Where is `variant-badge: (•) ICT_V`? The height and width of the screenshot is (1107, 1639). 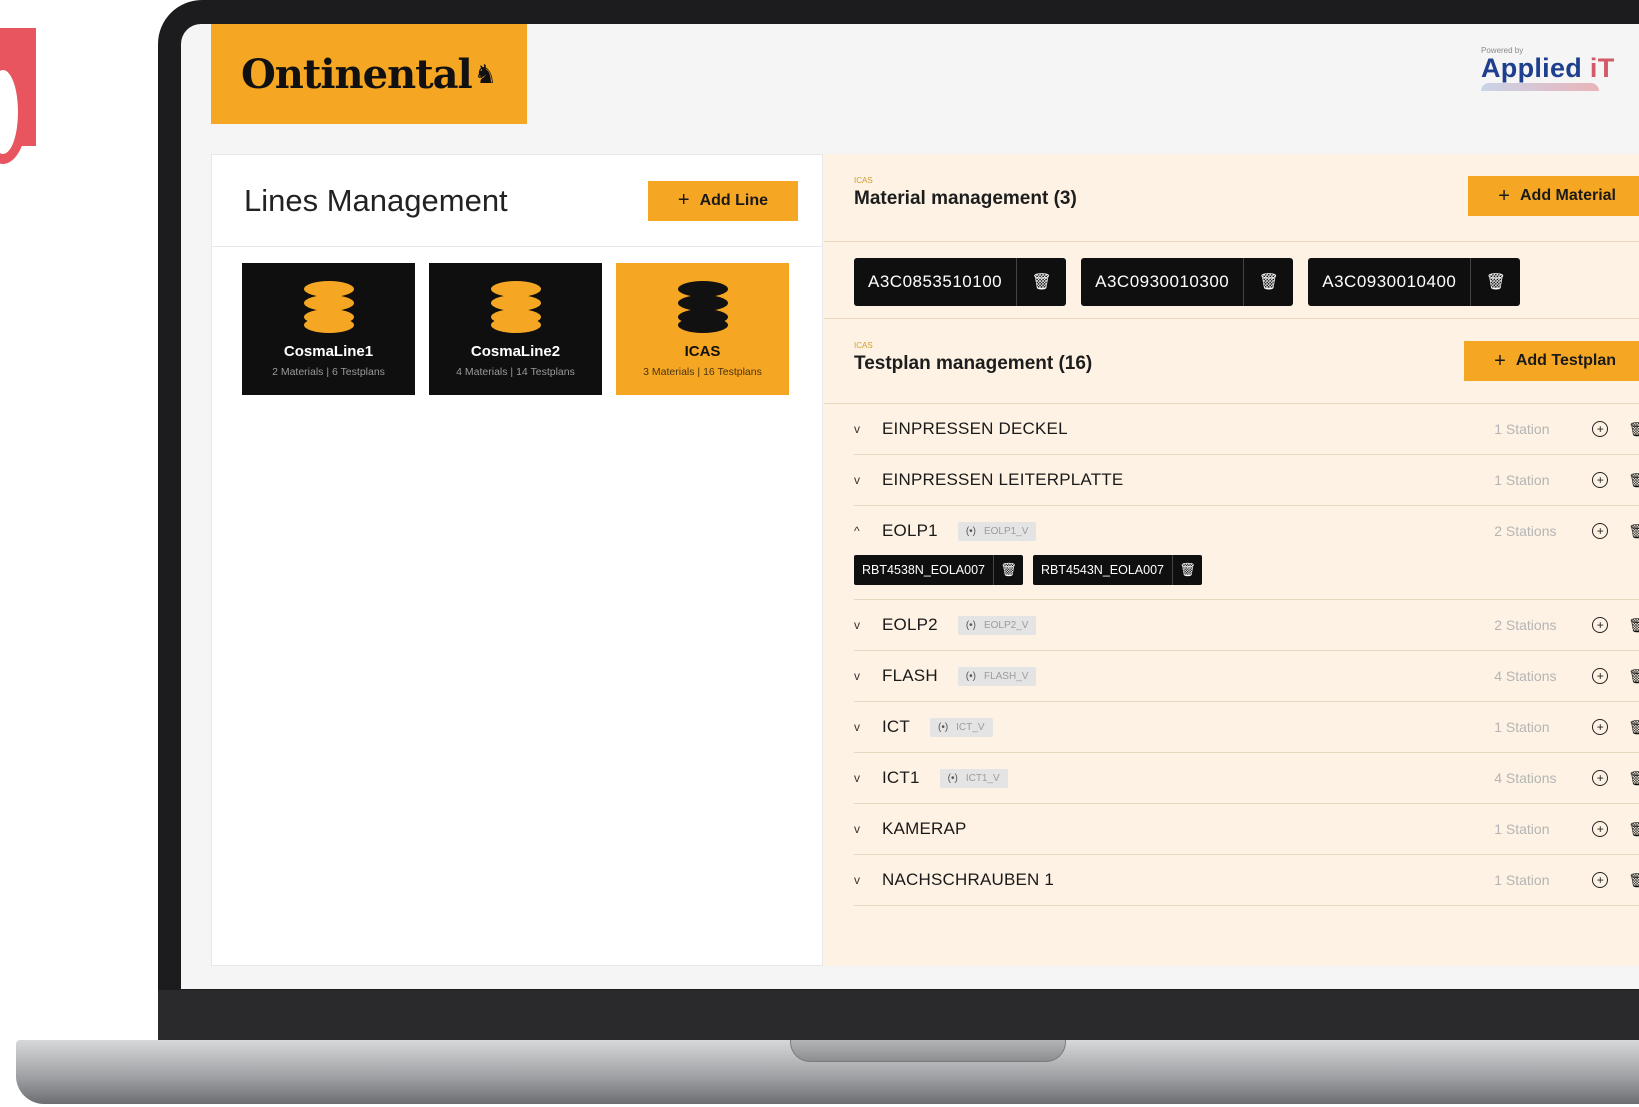 variant-badge: (•) ICT_V is located at coordinates (961, 727).